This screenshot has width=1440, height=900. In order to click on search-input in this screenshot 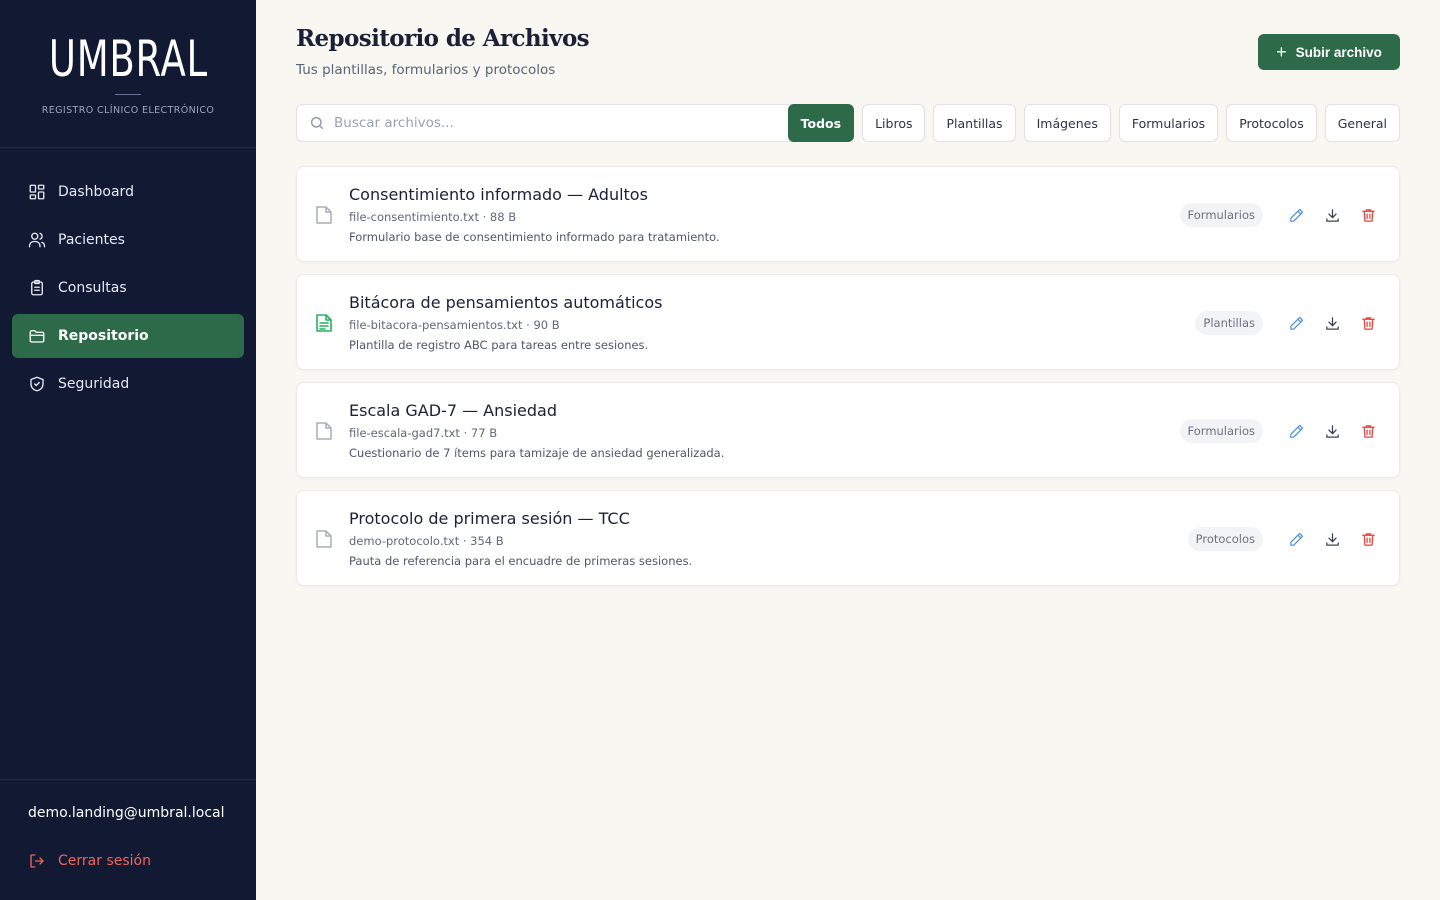, I will do `click(554, 123)`.